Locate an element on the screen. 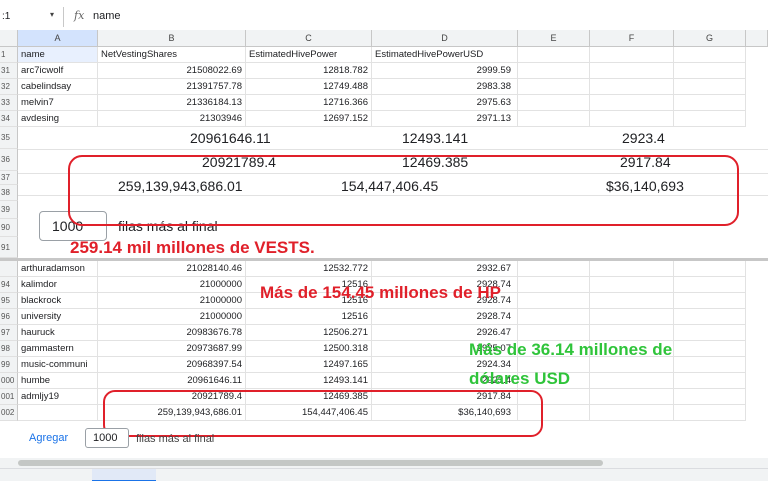 The height and width of the screenshot is (481, 768). rows-count-input: 1000 is located at coordinates (107, 438).